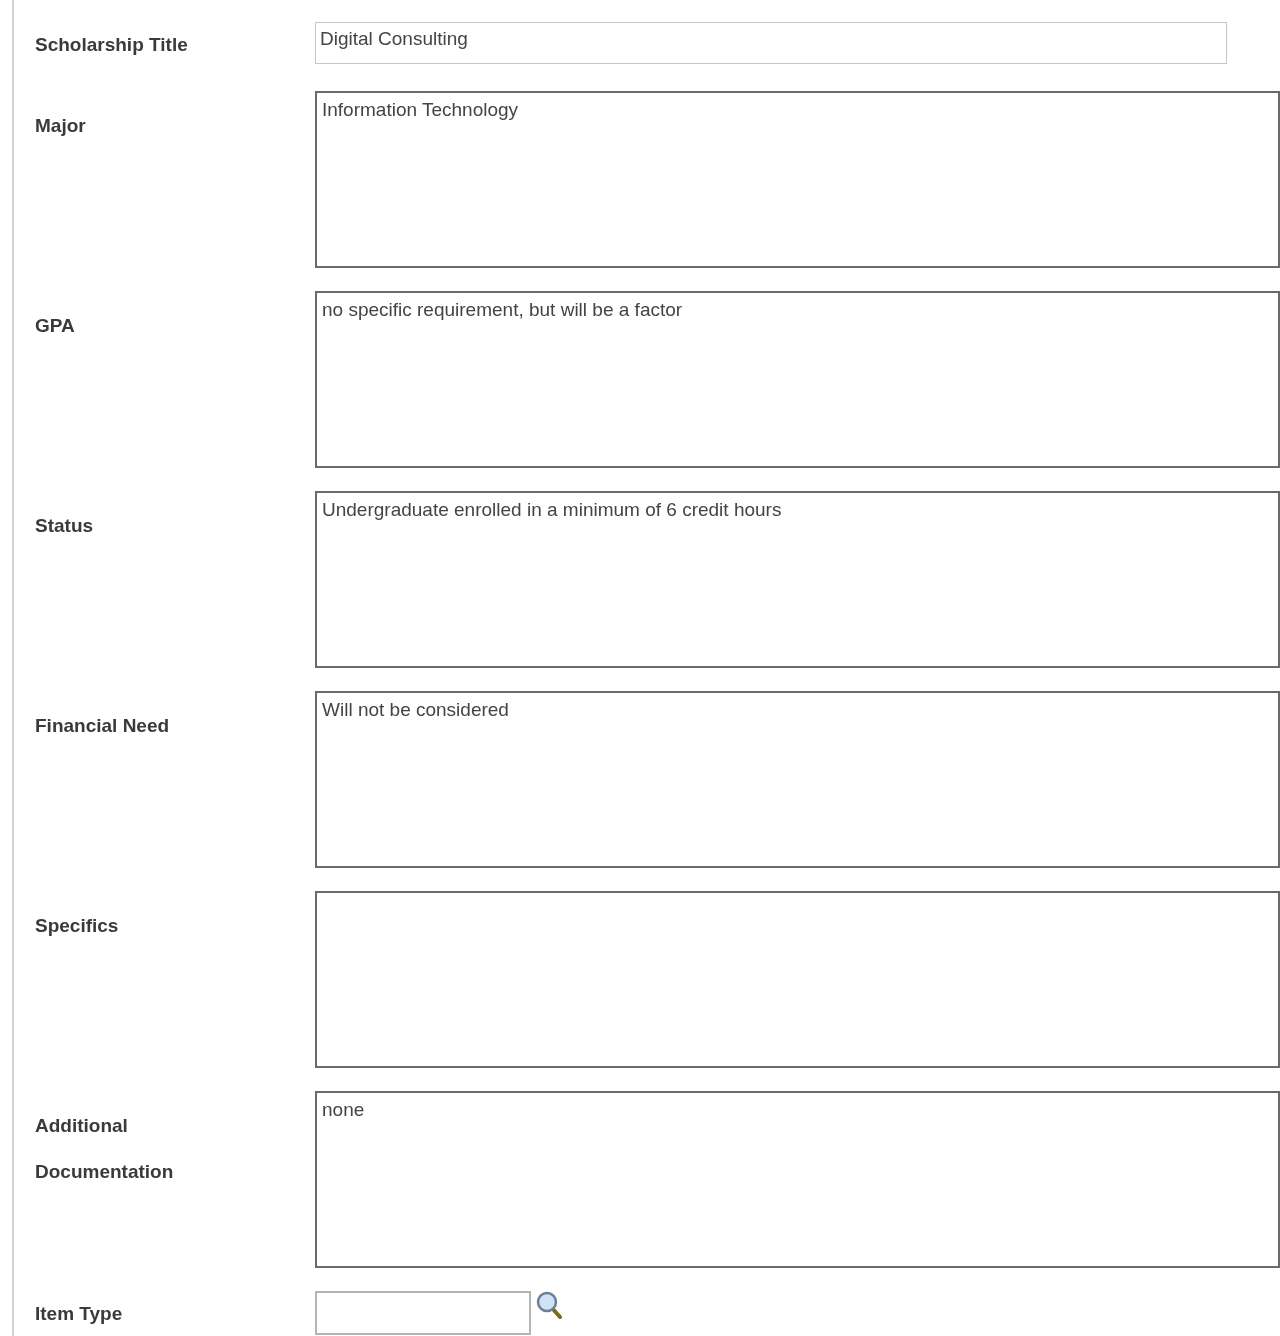  What do you see at coordinates (797, 979) in the screenshot?
I see `text-area` at bounding box center [797, 979].